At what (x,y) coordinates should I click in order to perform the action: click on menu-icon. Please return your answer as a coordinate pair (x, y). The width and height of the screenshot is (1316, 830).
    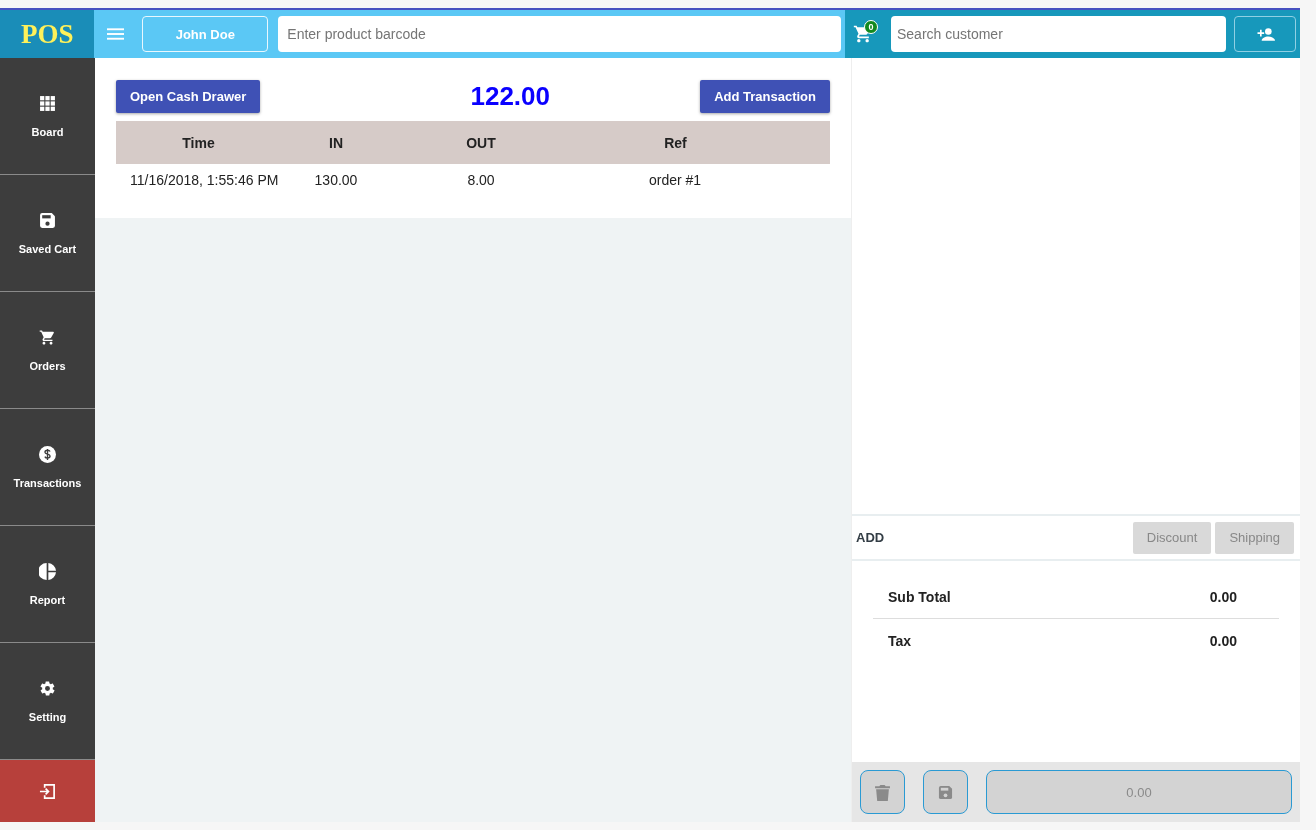
    Looking at the image, I should click on (116, 34).